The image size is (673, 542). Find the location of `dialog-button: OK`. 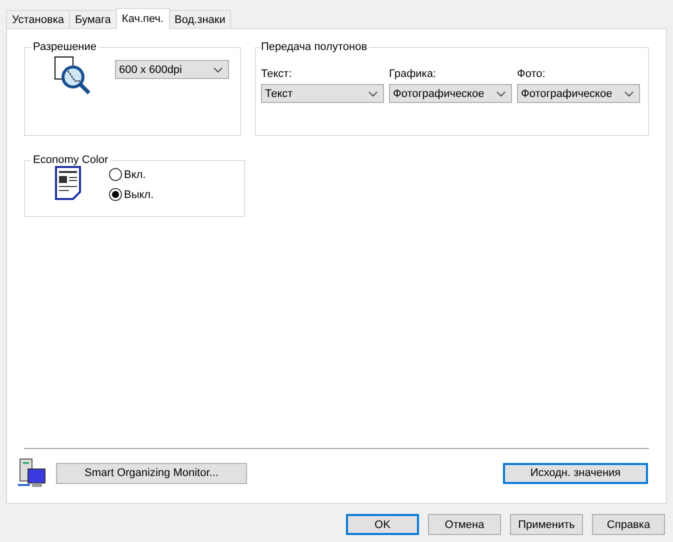

dialog-button: OK is located at coordinates (382, 524).